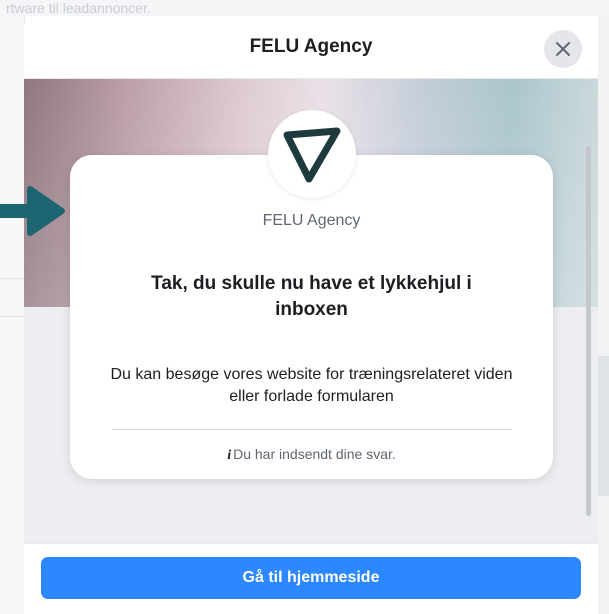 The height and width of the screenshot is (614, 609). I want to click on submission-note: i Du har indsendt dine svar., so click(311, 455).